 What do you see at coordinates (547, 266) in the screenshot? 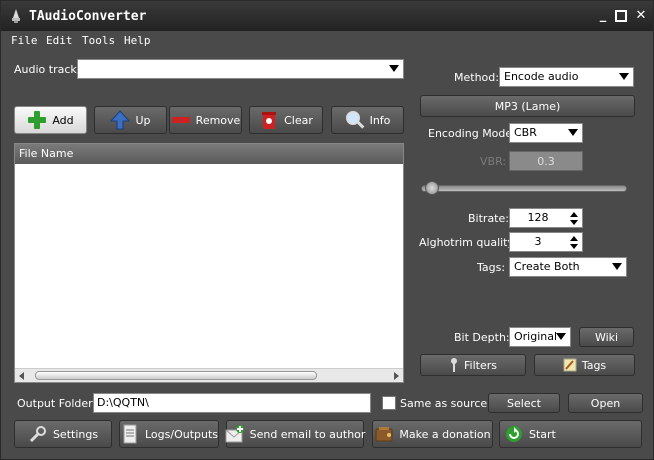
I see `tags-value: Create Both` at bounding box center [547, 266].